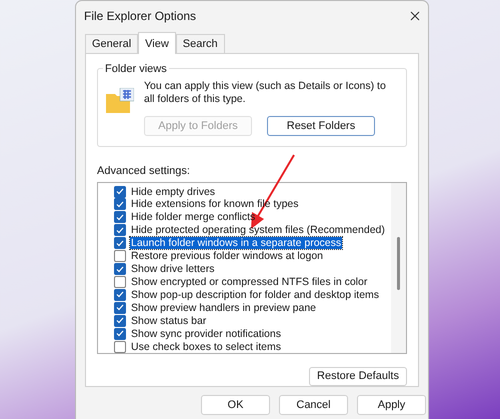  Describe the element at coordinates (206, 346) in the screenshot. I see `setting-option: Use check boxes to select items` at that location.